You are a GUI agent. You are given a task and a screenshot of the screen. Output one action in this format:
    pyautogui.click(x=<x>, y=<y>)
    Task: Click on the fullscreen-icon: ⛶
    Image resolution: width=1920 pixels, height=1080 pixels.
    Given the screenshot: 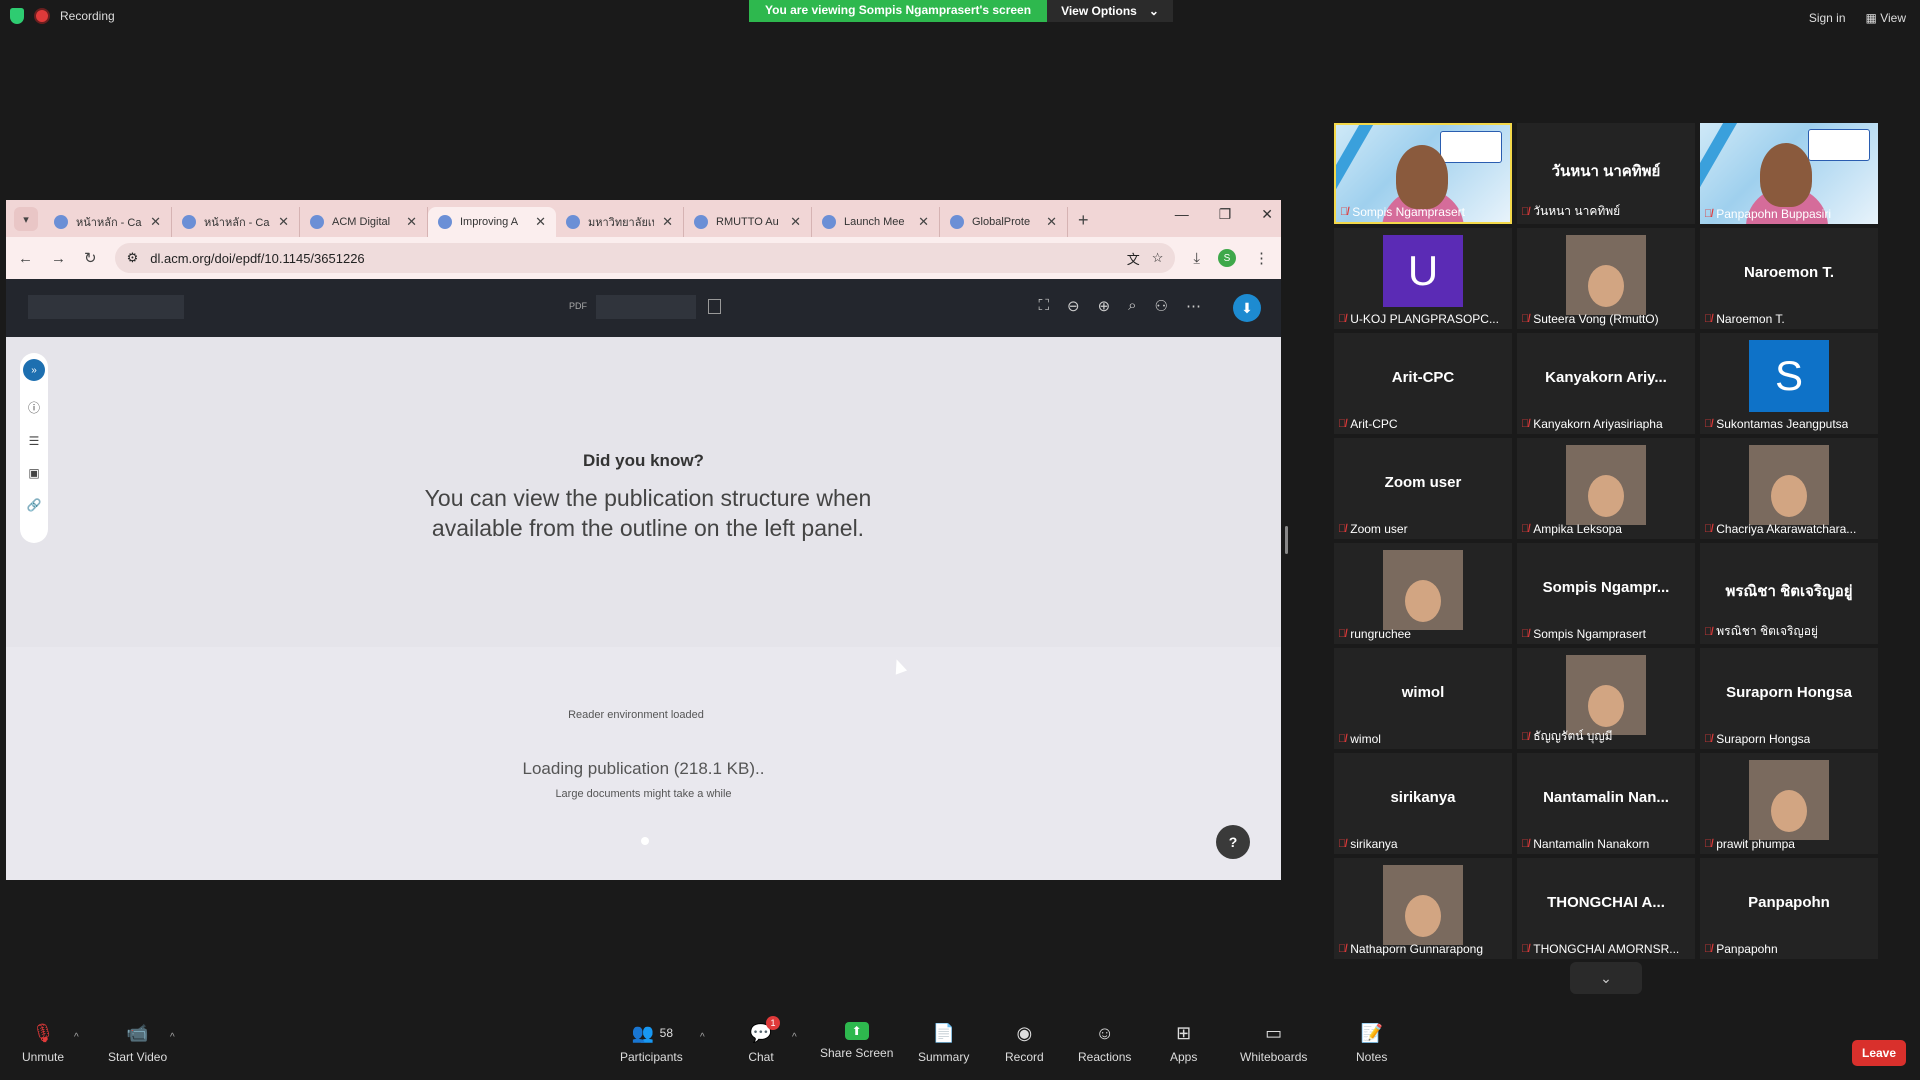 What is the action you would take?
    pyautogui.click(x=1043, y=306)
    